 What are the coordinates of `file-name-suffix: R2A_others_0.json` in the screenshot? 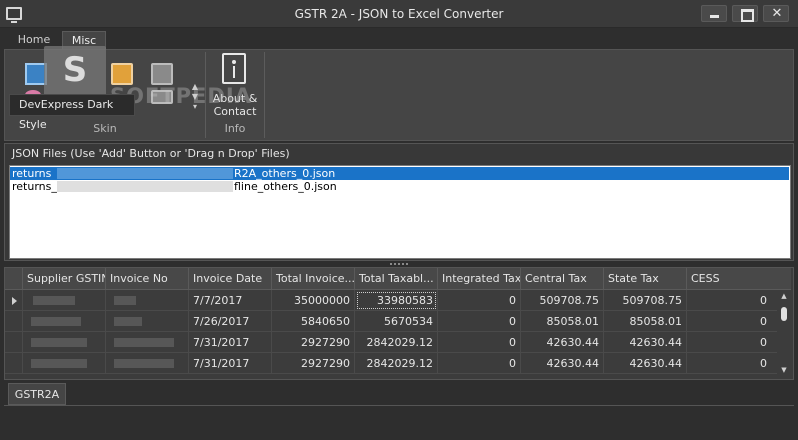 It's located at (285, 173).